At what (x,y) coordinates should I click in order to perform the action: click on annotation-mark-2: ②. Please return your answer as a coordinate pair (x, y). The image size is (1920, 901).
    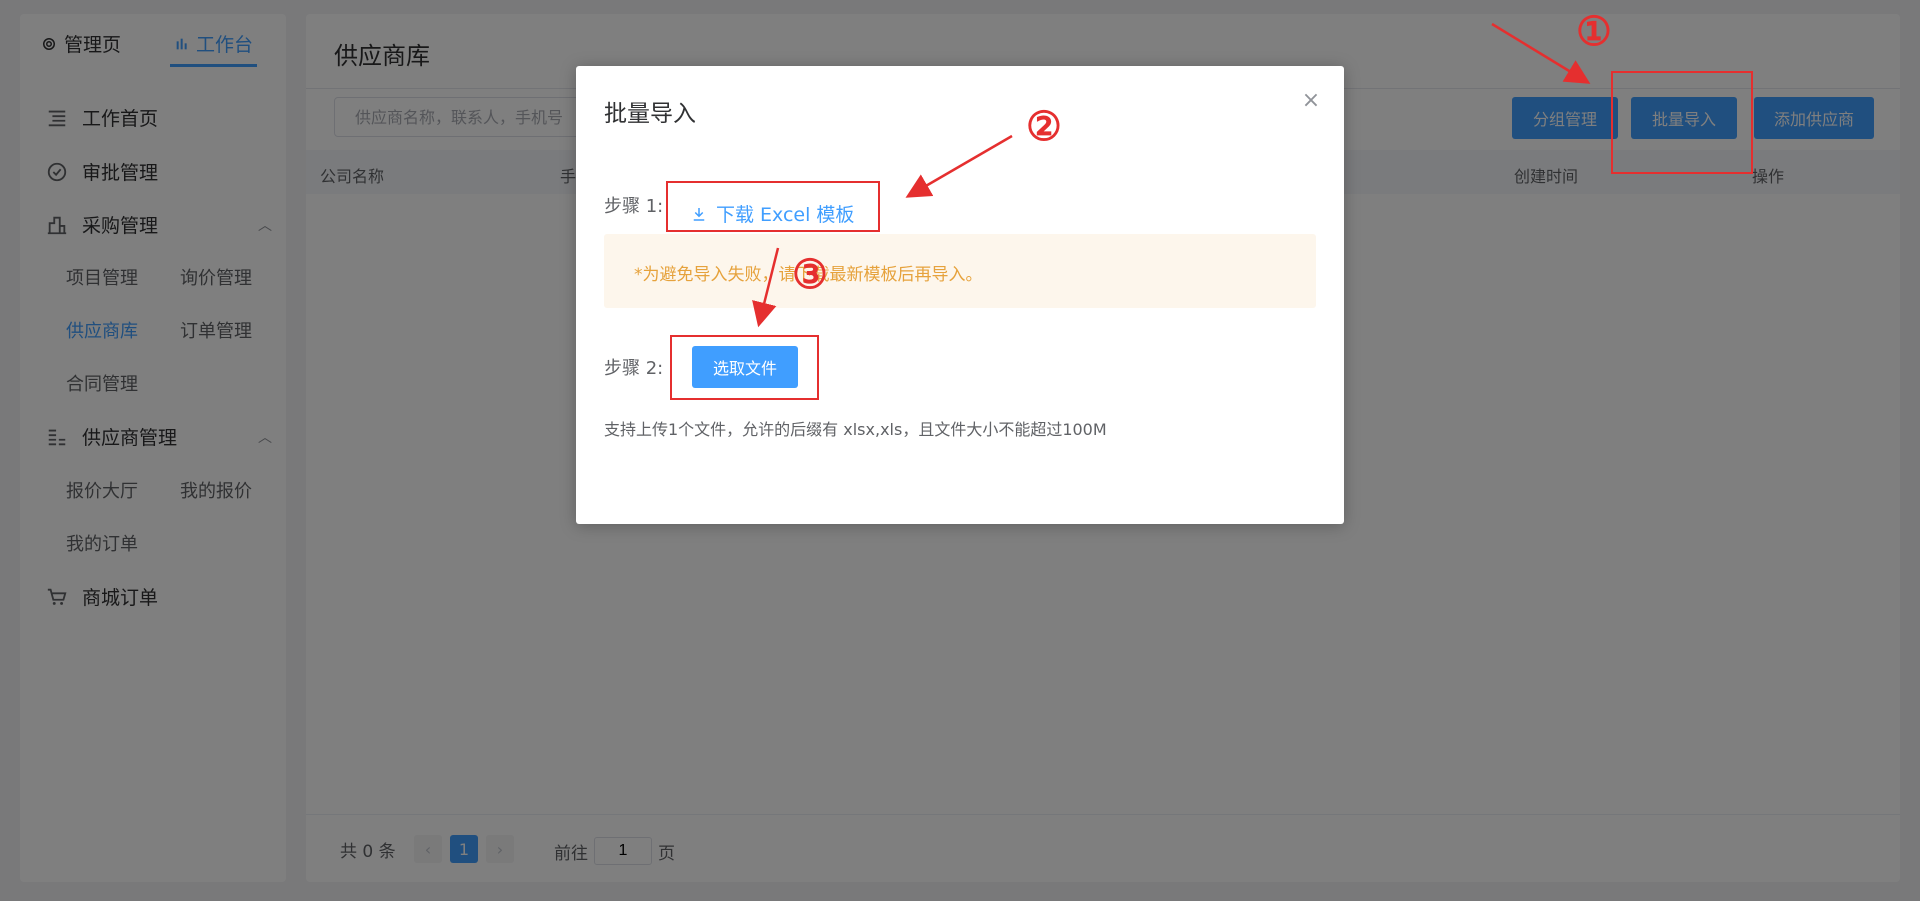
    Looking at the image, I should click on (1044, 126).